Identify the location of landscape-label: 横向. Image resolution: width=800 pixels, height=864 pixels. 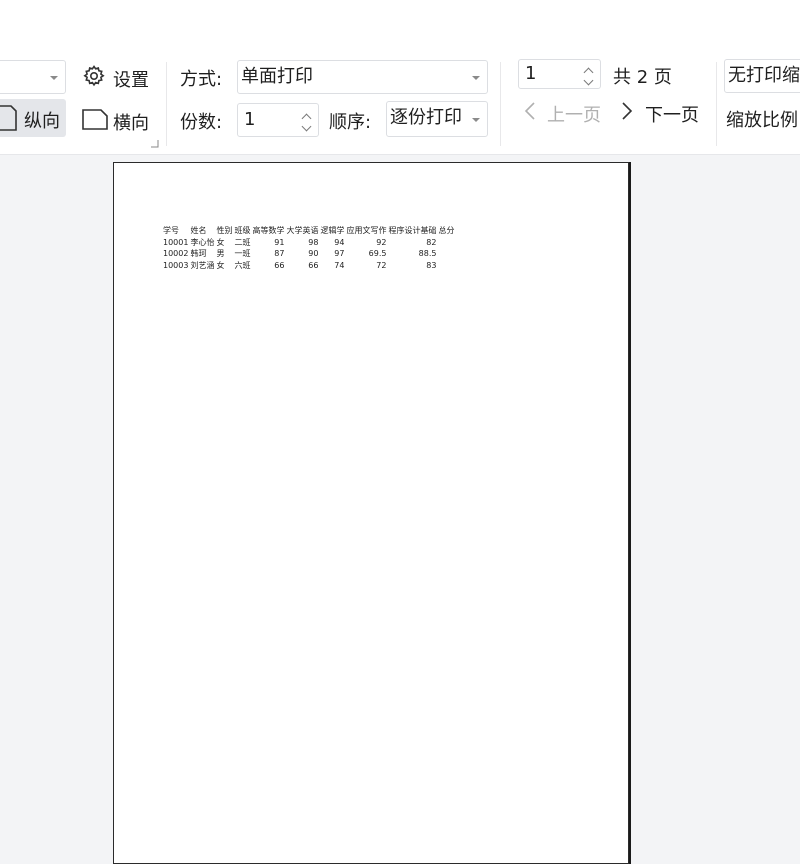
(131, 123).